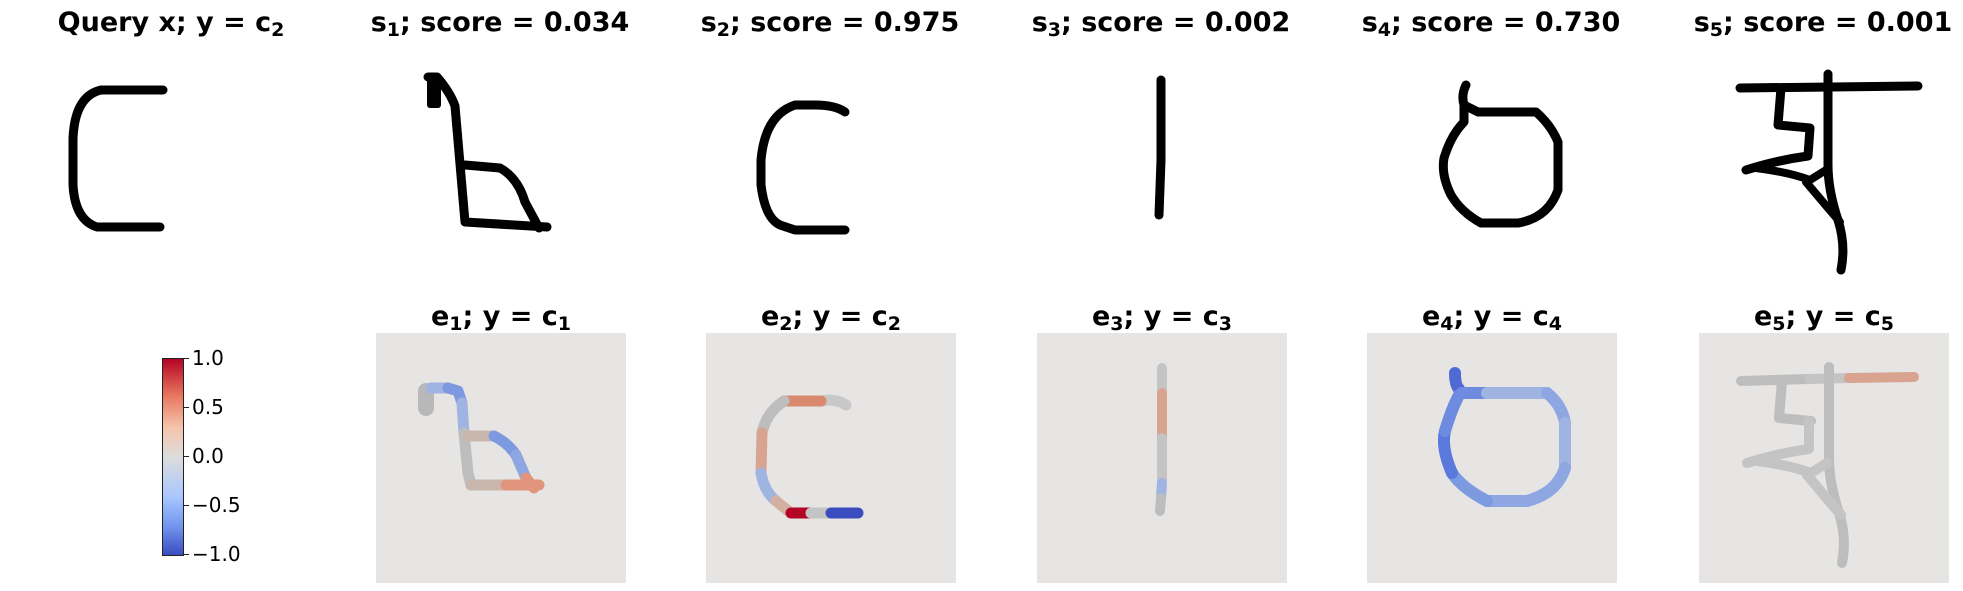 Image resolution: width=1963 pixels, height=591 pixels. What do you see at coordinates (845, 22) in the screenshot?
I see `support-score: ; score = 0.975` at bounding box center [845, 22].